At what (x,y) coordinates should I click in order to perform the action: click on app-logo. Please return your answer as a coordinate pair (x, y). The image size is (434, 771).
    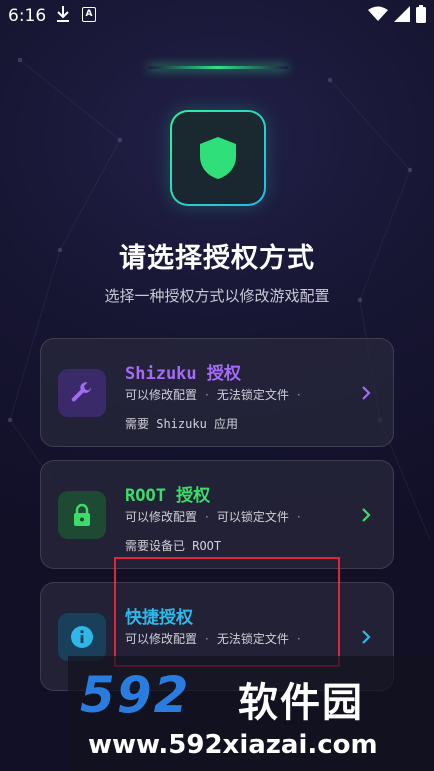
    Looking at the image, I should click on (218, 158).